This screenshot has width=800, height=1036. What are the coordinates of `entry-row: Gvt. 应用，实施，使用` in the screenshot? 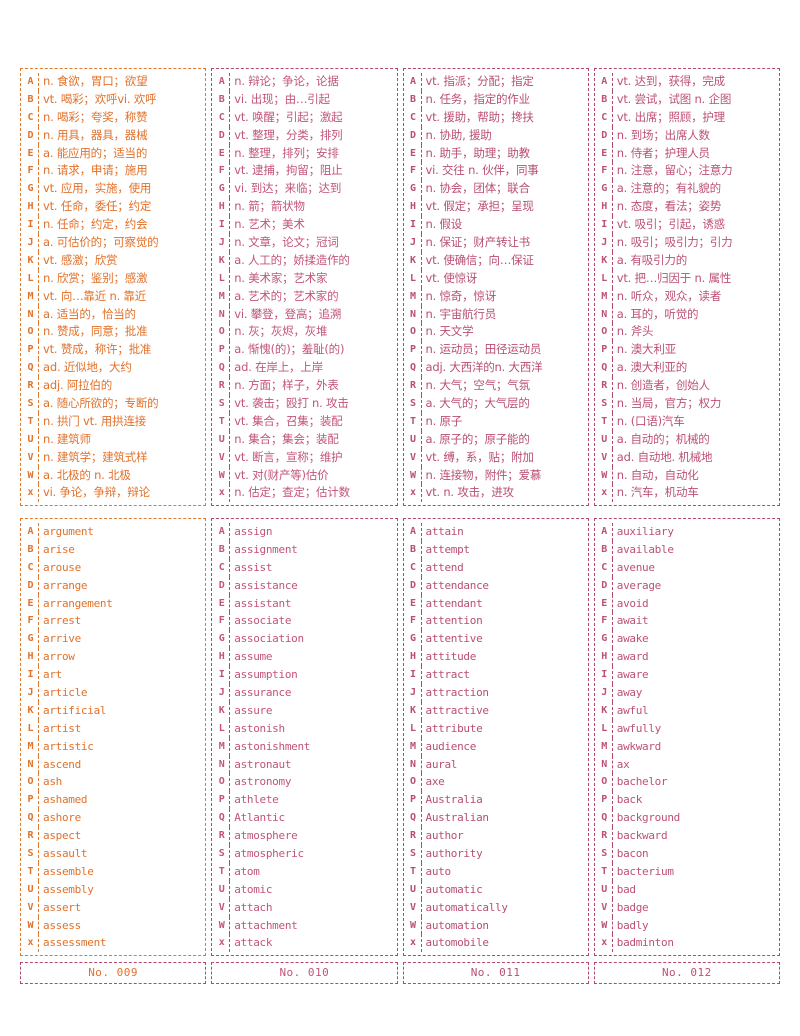 It's located at (113, 189).